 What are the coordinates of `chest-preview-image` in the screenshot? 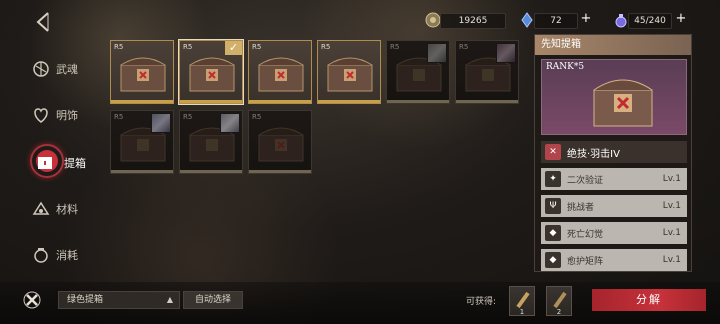 It's located at (623, 103).